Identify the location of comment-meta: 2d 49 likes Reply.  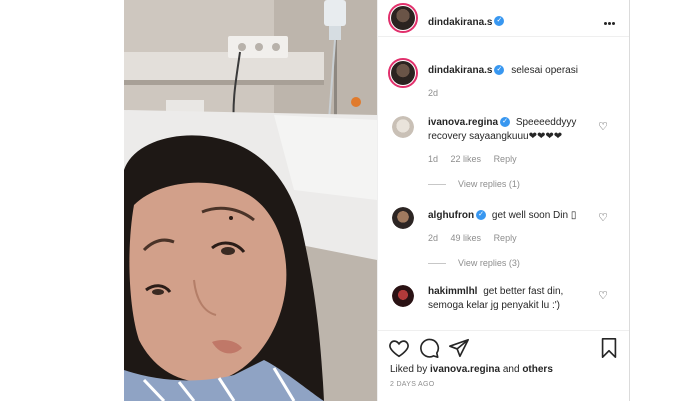
(477, 238).